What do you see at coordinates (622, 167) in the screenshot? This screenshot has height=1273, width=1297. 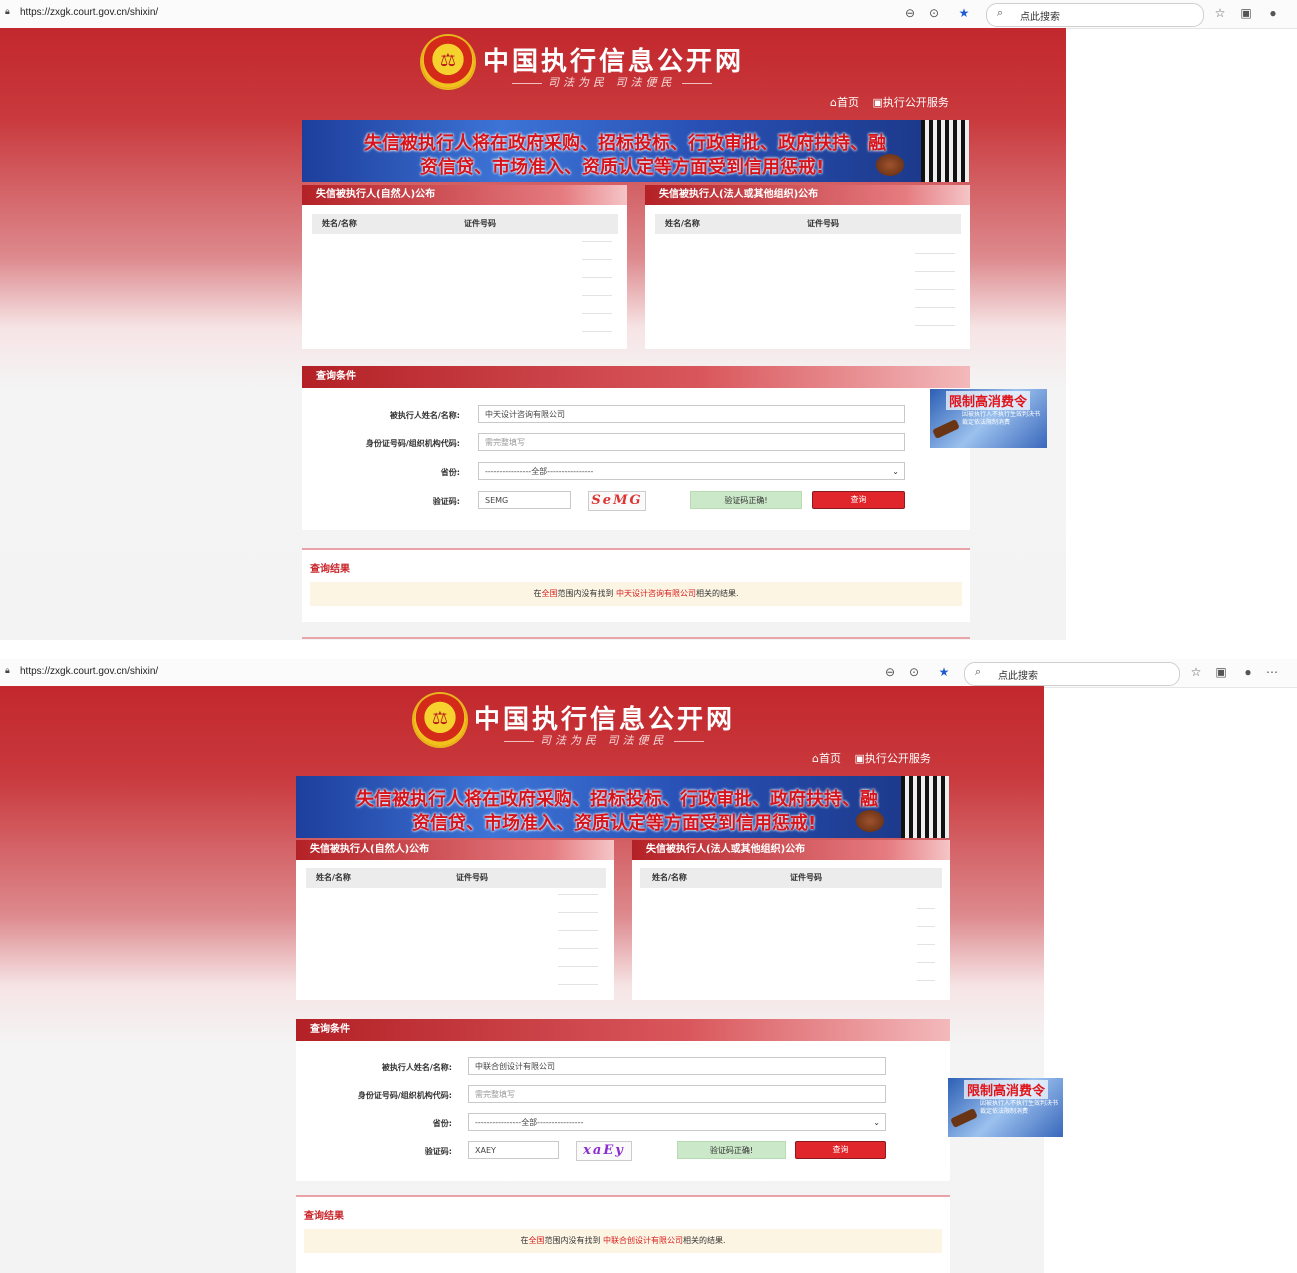 I see `banner-line-2: 资信贷、市场准入、资质认定等方面受到信用惩戒!` at bounding box center [622, 167].